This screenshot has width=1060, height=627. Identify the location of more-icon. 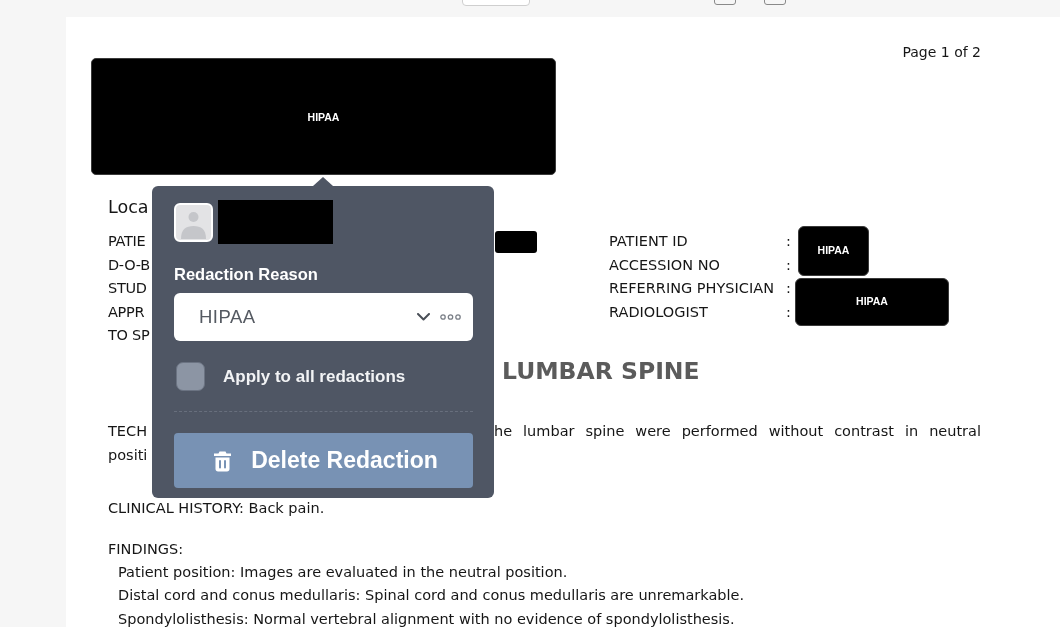
(450, 317).